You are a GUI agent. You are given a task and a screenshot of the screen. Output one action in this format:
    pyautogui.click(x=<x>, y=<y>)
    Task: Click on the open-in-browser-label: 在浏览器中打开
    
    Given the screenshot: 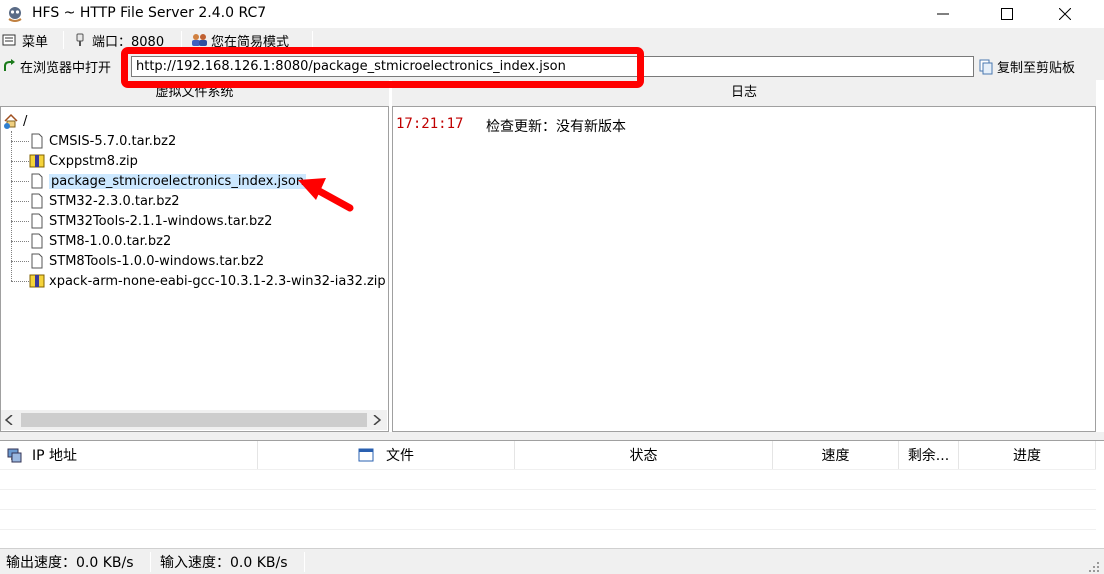 What is the action you would take?
    pyautogui.click(x=66, y=68)
    